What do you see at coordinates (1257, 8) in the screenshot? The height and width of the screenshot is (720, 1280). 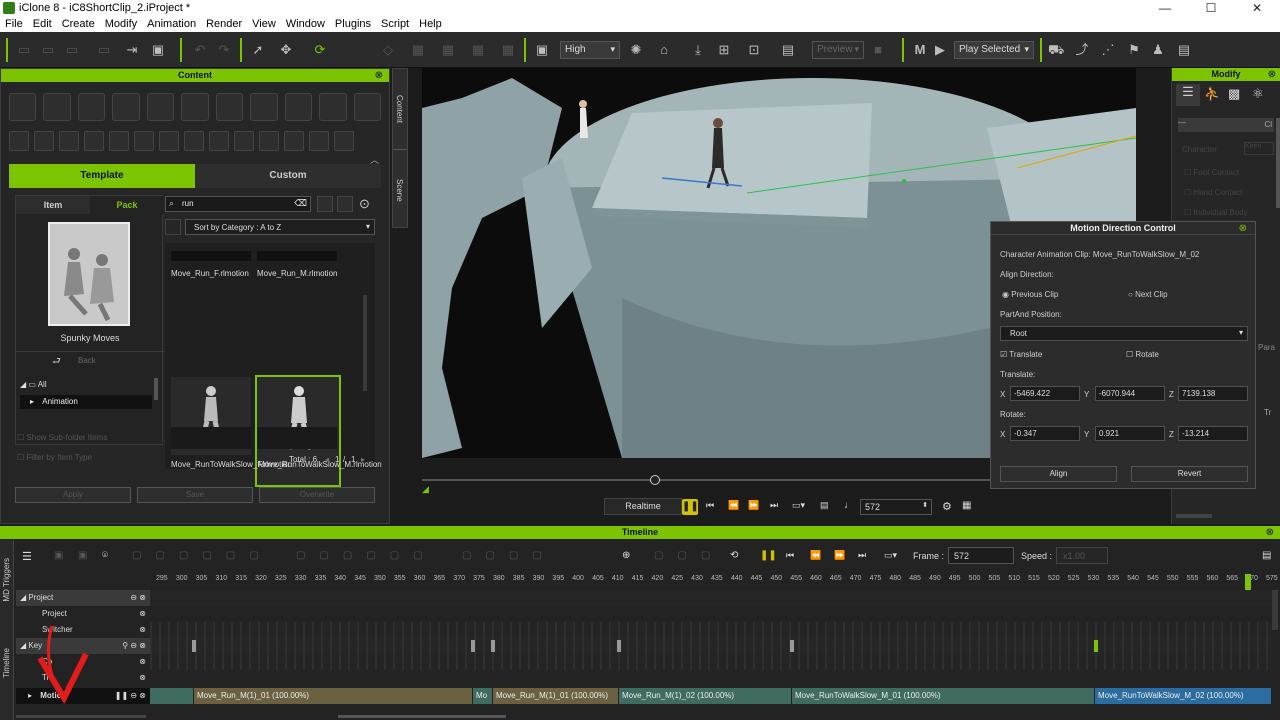 I see `close-button: ✕` at bounding box center [1257, 8].